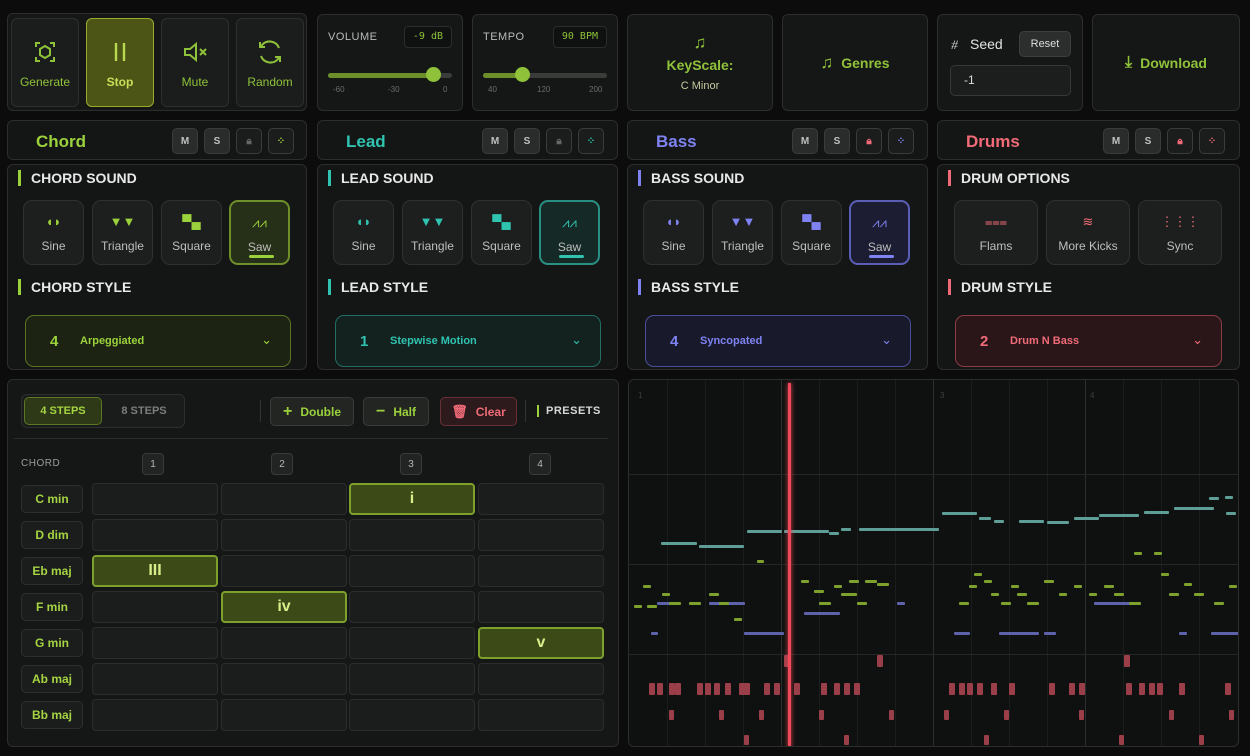 This screenshot has width=1250, height=756. What do you see at coordinates (569, 411) in the screenshot?
I see `presets-button: PRESETS` at bounding box center [569, 411].